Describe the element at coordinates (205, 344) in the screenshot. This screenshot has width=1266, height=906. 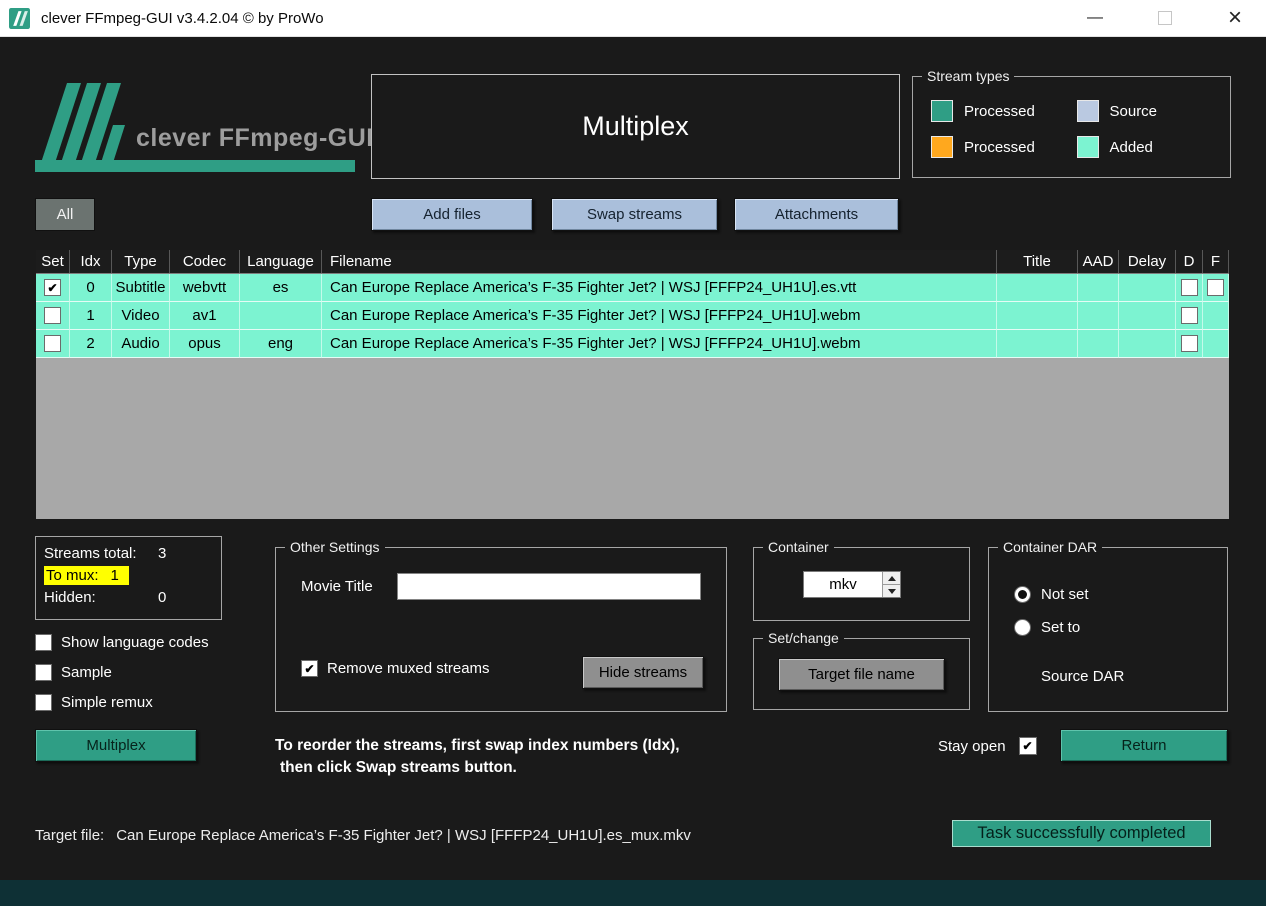
I see `cell-codec: opus` at that location.